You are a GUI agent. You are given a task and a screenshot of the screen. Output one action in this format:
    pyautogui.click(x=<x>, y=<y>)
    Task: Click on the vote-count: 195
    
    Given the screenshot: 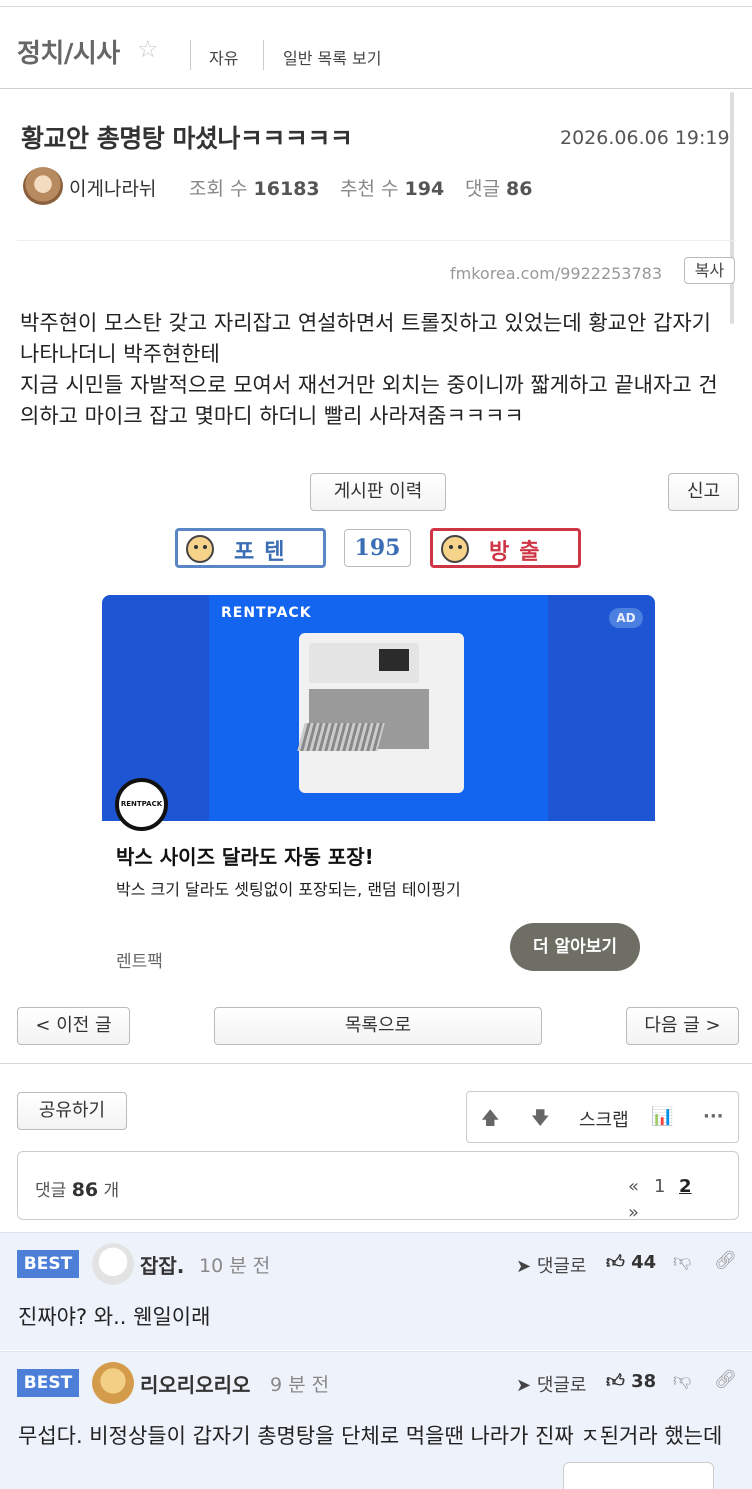 What is the action you would take?
    pyautogui.click(x=377, y=548)
    